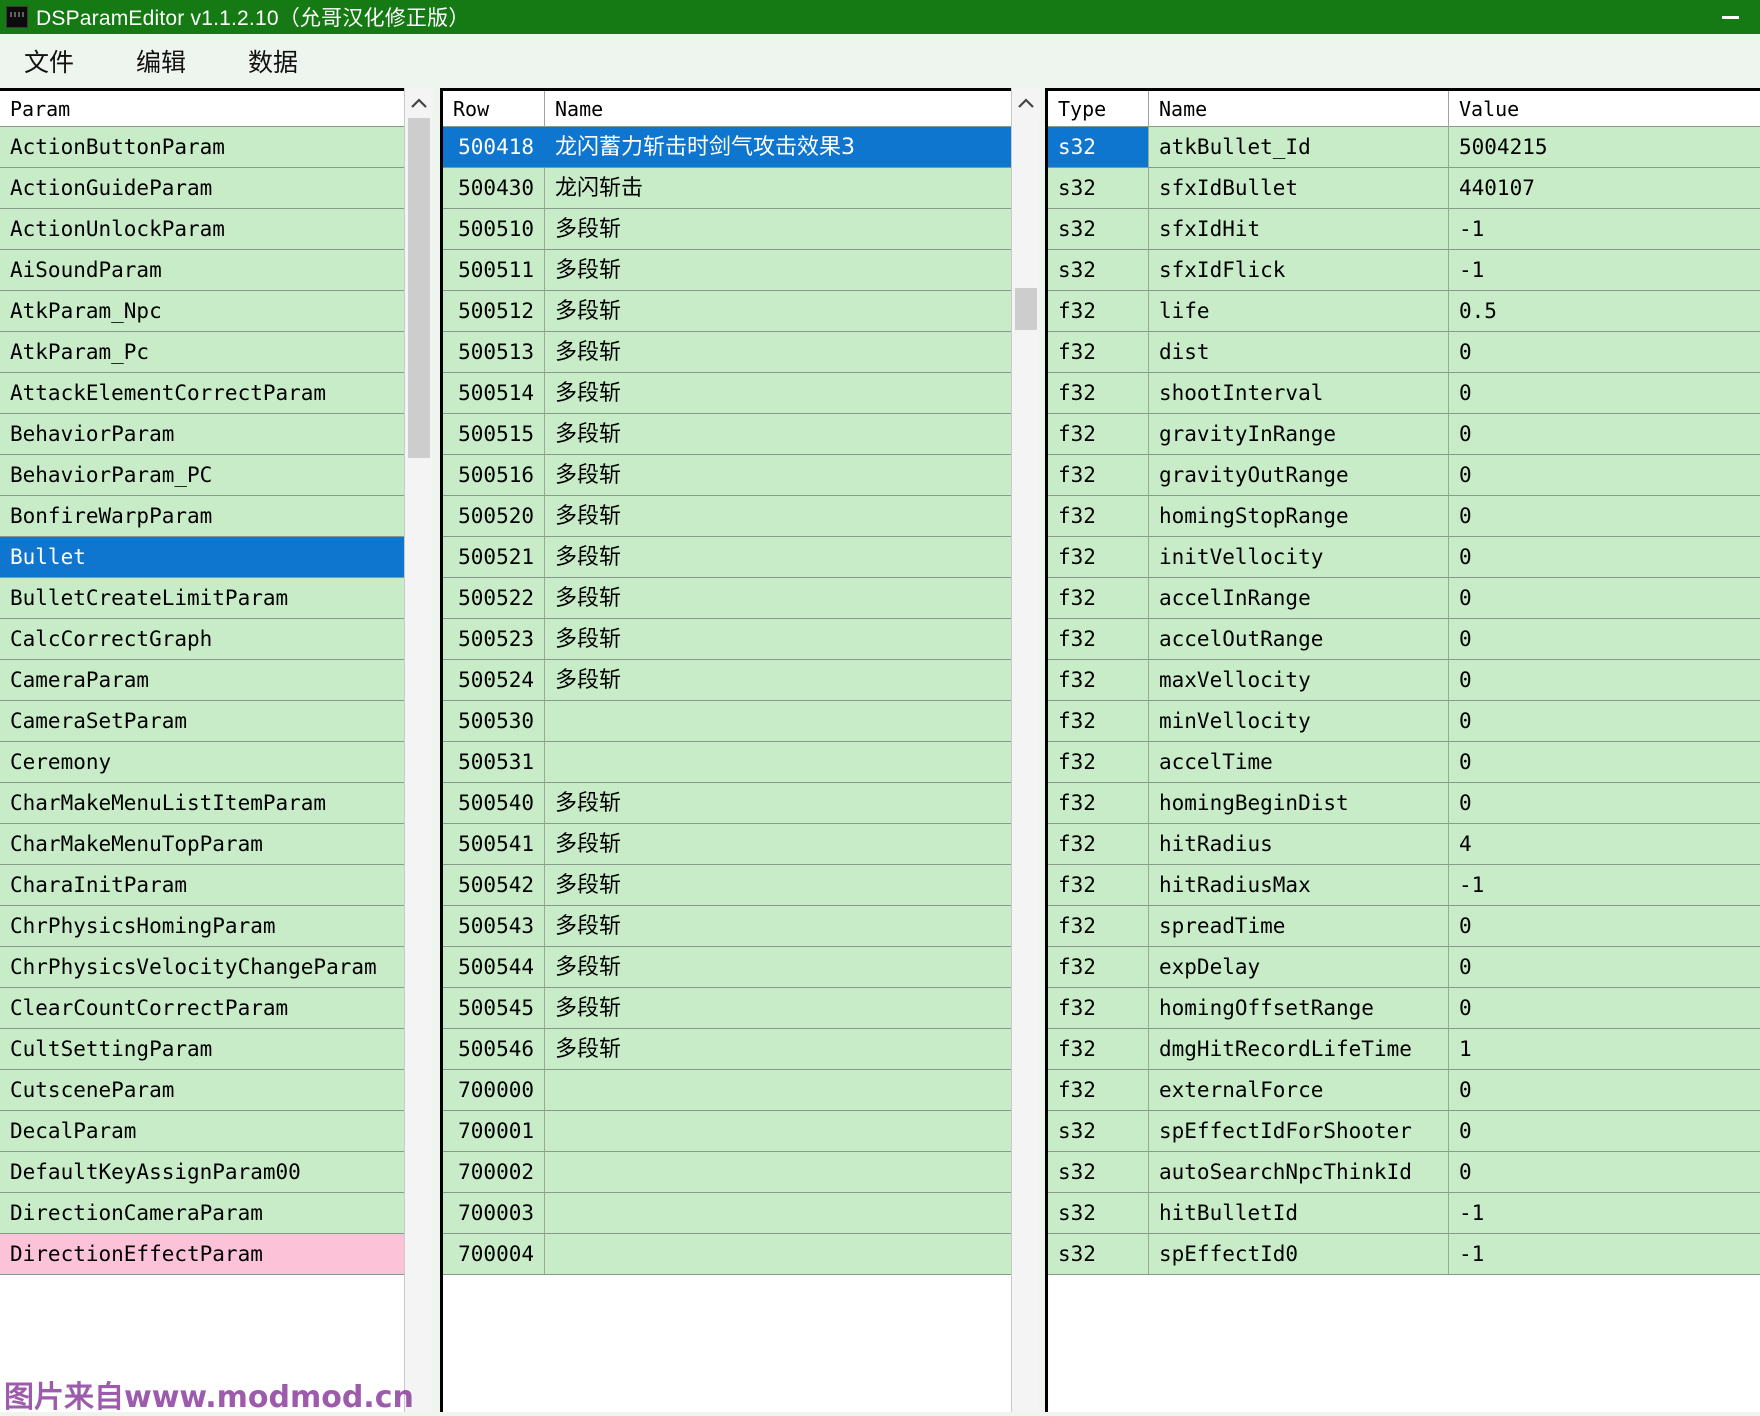 The image size is (1760, 1416). I want to click on table-row: 500543 多段斩, so click(737, 926).